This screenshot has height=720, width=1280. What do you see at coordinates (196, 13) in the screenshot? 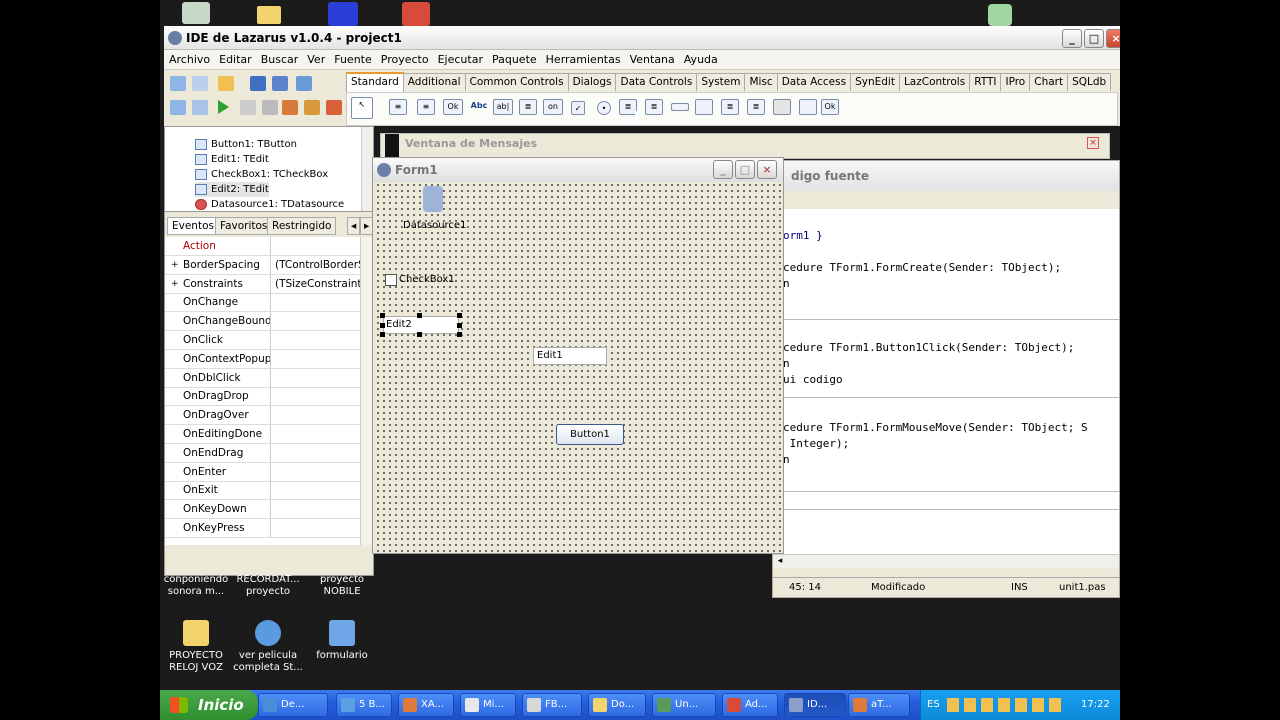
I see `desktop-icon-iso` at bounding box center [196, 13].